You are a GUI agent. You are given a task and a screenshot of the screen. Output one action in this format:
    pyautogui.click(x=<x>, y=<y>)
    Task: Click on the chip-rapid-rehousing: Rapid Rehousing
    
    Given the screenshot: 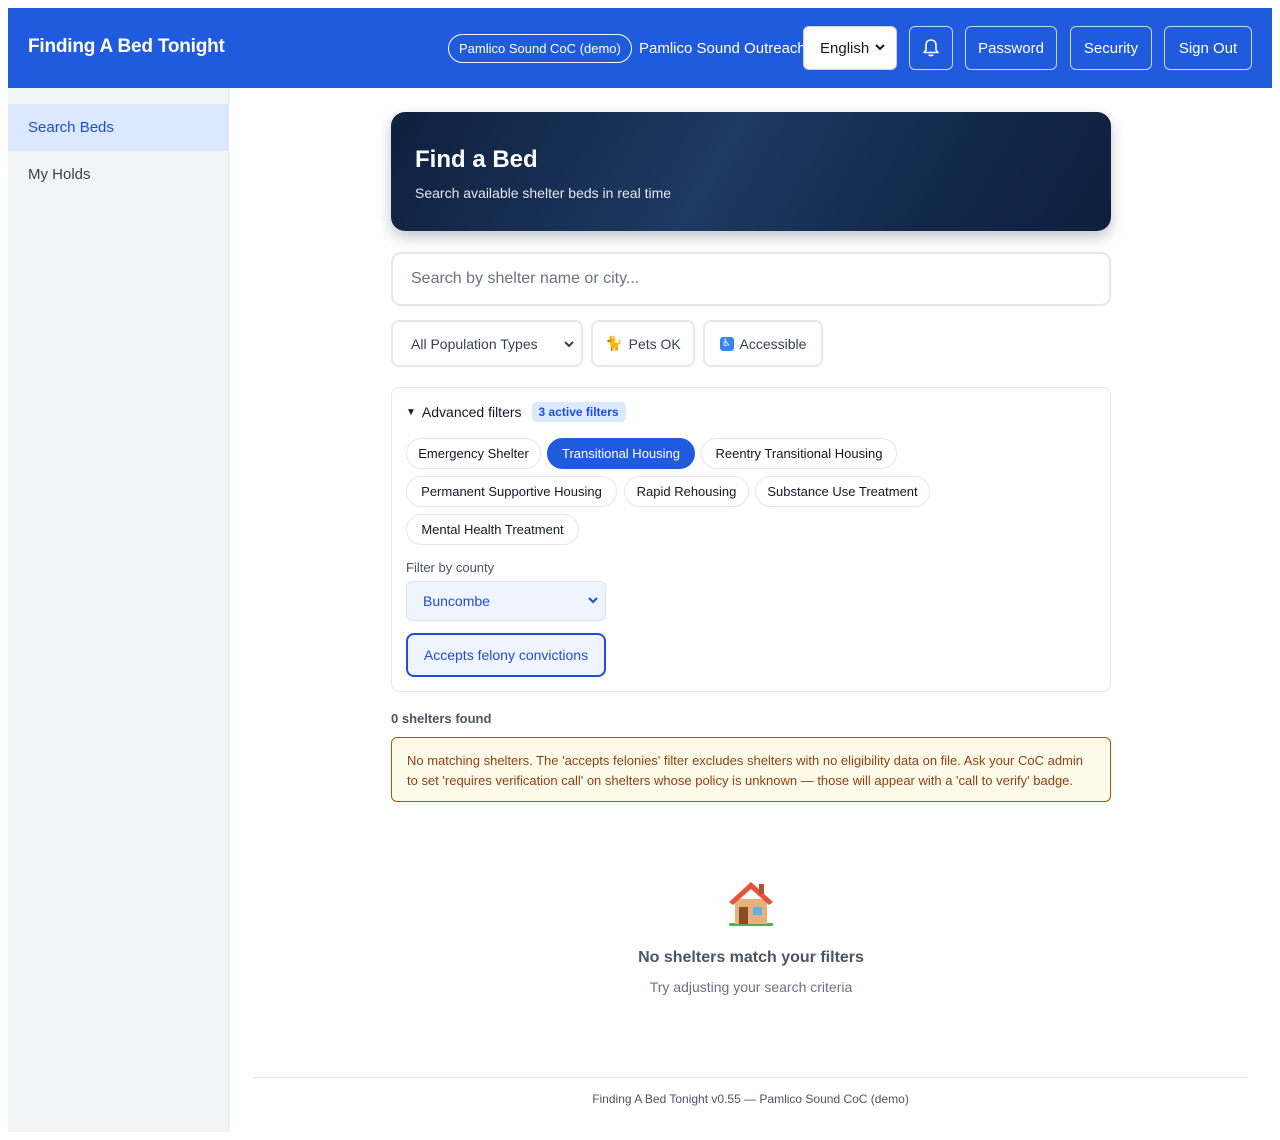 What is the action you would take?
    pyautogui.click(x=686, y=491)
    